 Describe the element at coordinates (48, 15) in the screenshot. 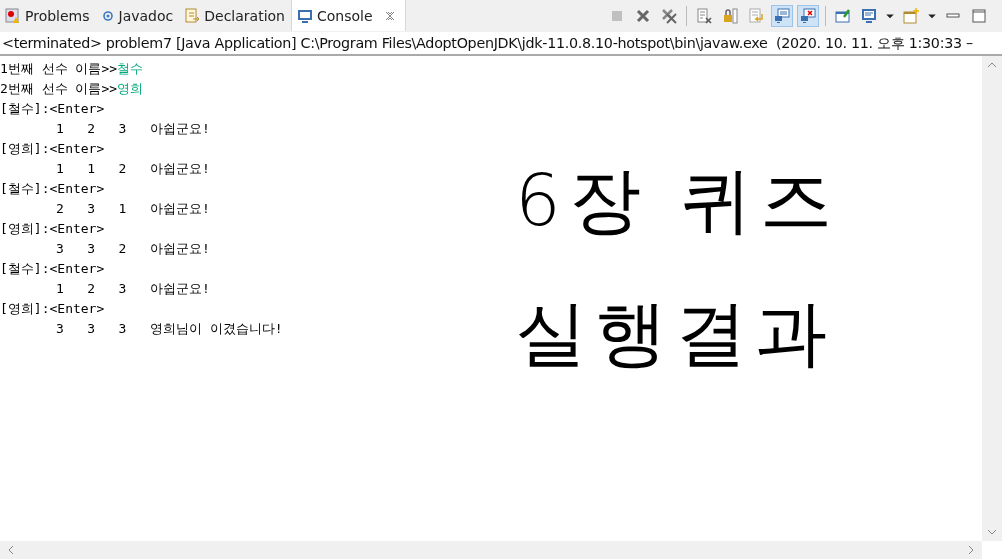

I see `view-tab: Problems` at that location.